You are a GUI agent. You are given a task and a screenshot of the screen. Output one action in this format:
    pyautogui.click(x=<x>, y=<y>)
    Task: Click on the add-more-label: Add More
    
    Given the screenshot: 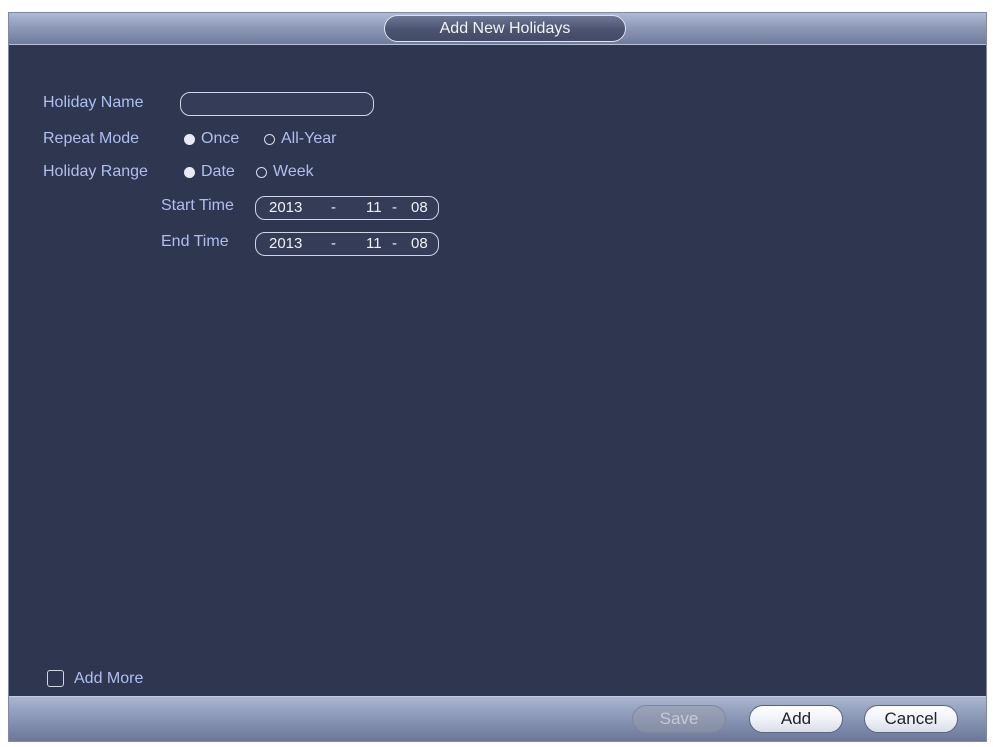 What is the action you would take?
    pyautogui.click(x=109, y=678)
    